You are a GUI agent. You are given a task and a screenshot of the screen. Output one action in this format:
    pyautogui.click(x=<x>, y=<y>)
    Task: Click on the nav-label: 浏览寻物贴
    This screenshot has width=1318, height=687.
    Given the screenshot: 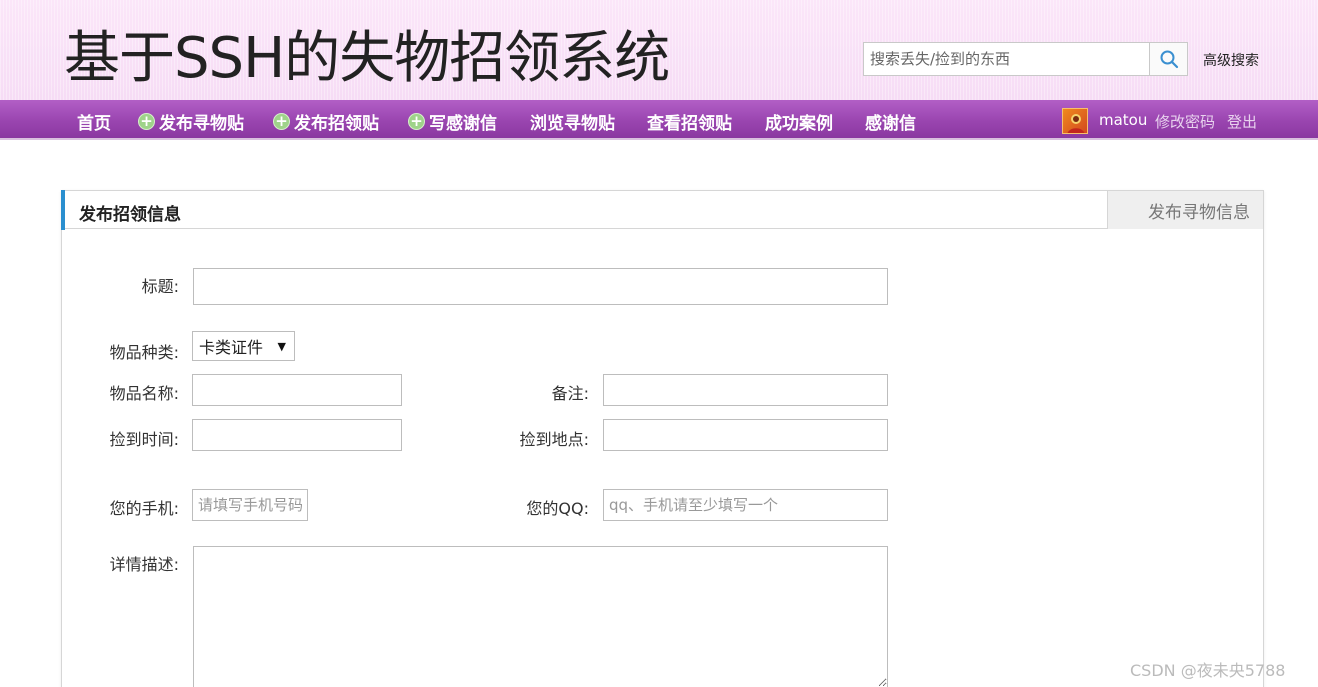 What is the action you would take?
    pyautogui.click(x=572, y=123)
    